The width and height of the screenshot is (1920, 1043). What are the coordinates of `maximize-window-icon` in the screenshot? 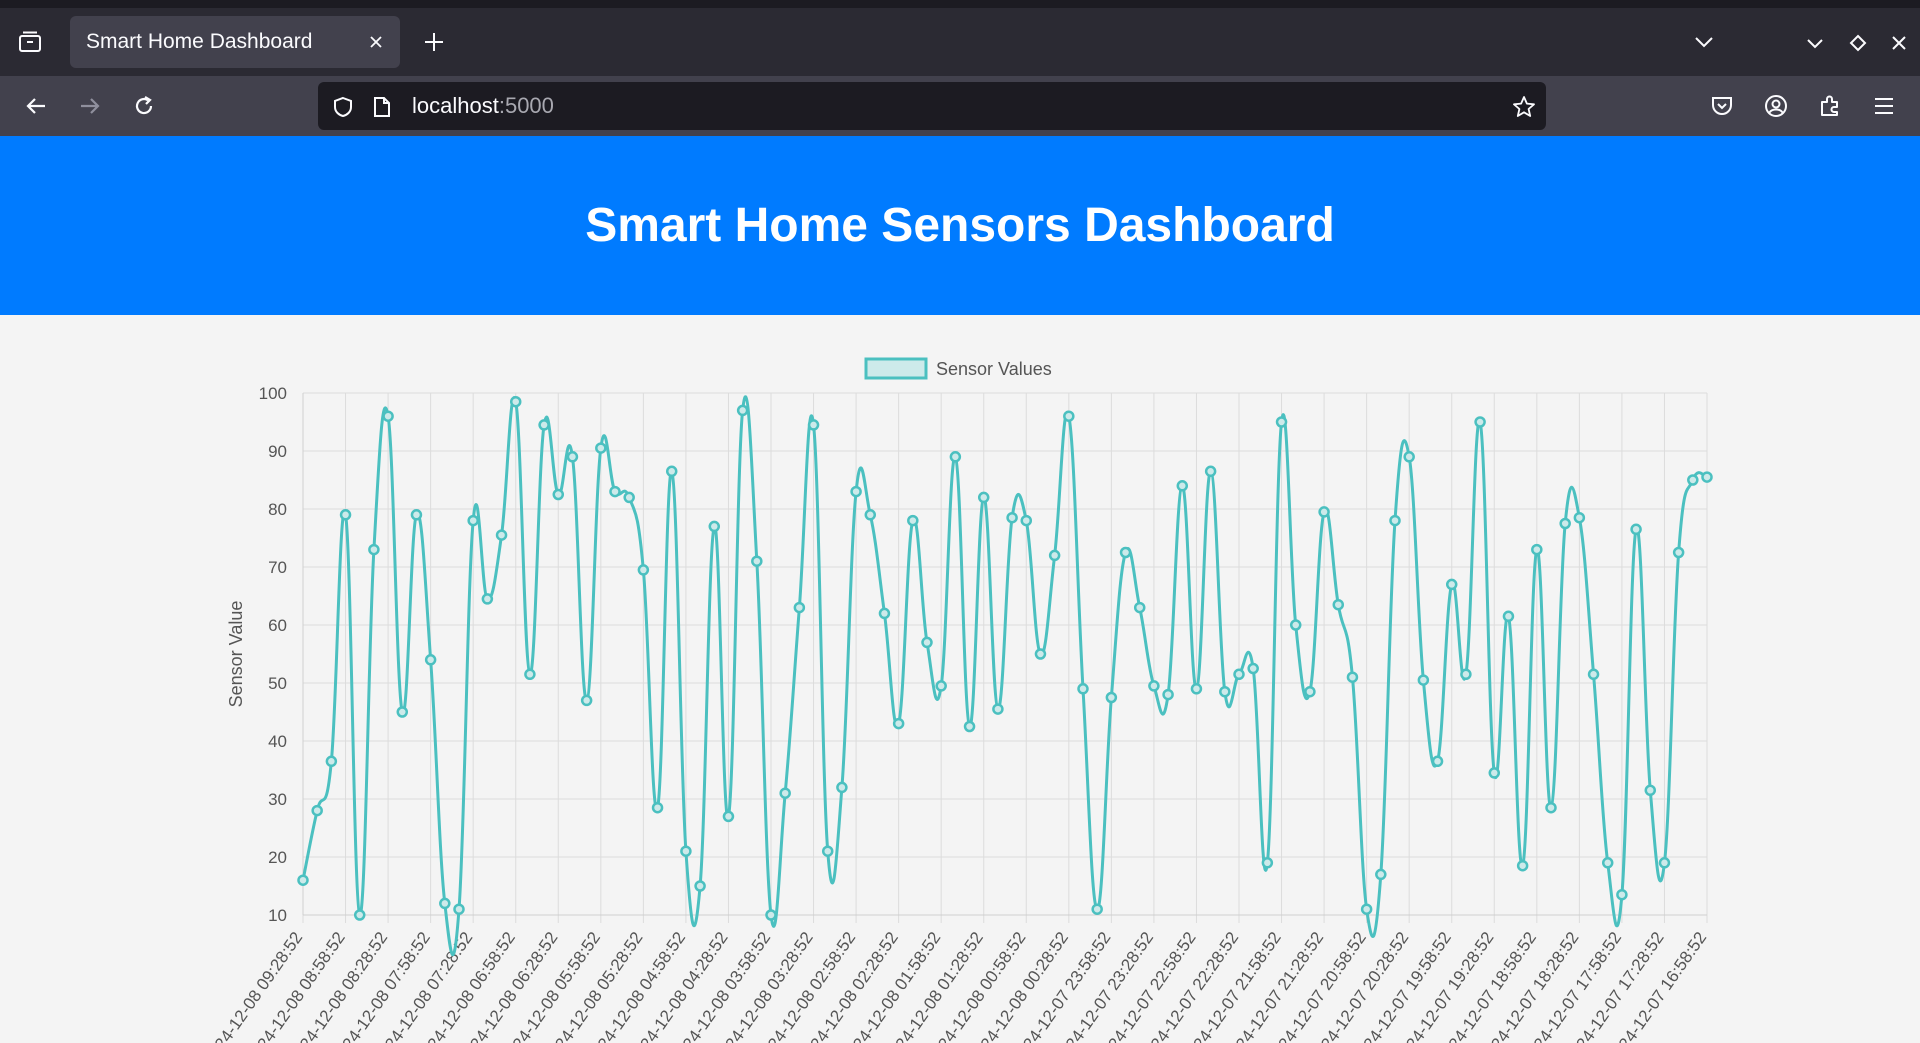 It's located at (1858, 43).